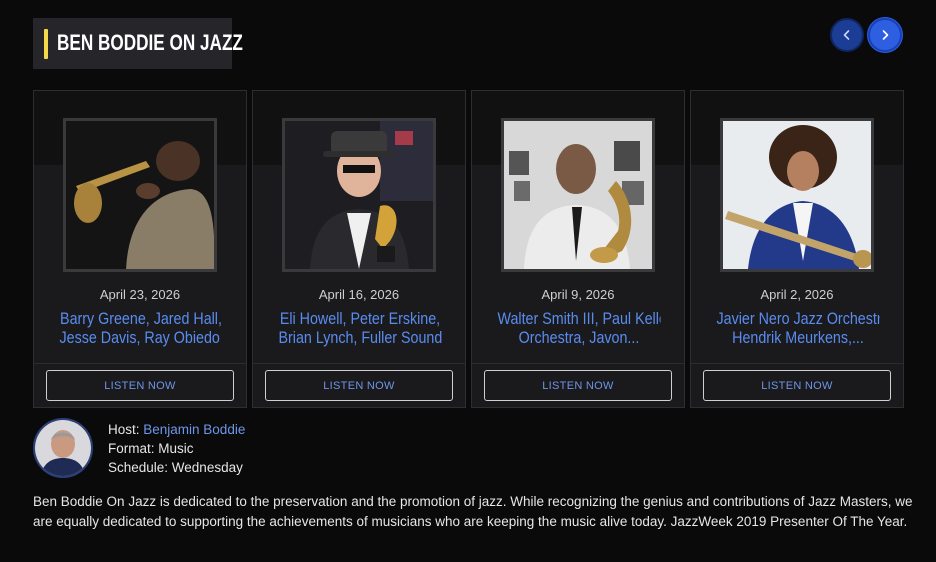  Describe the element at coordinates (46, 44) in the screenshot. I see `title-accent-bar` at that location.